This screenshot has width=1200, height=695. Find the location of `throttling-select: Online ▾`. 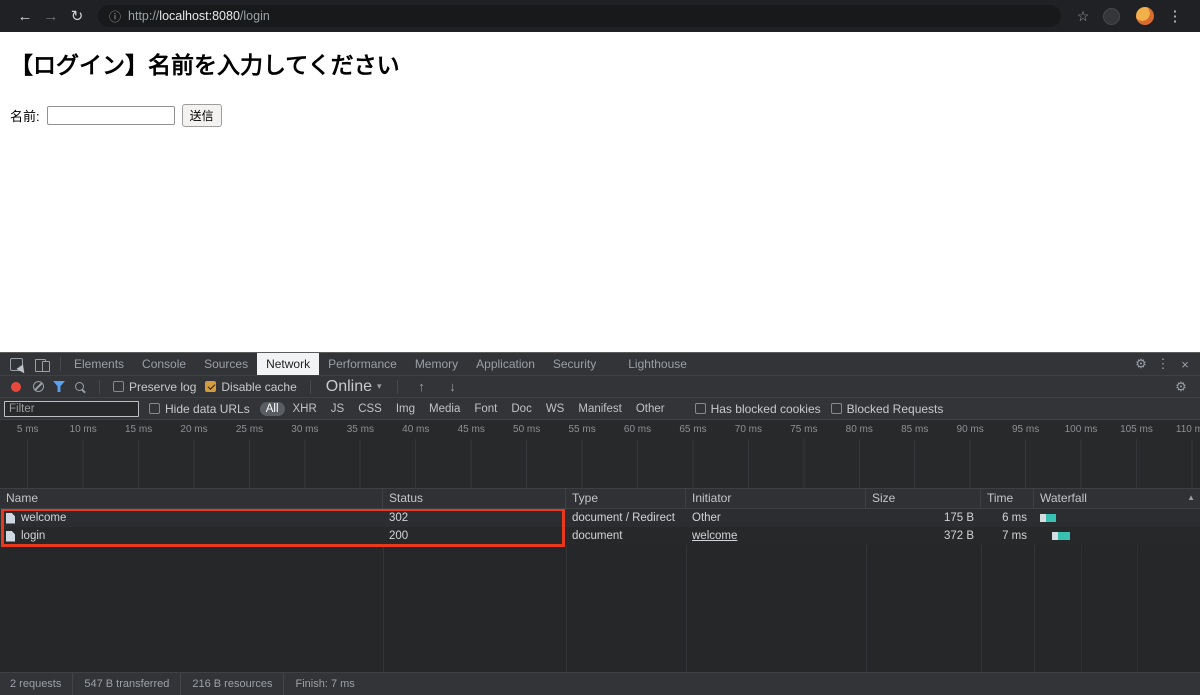

throttling-select: Online ▾ is located at coordinates (354, 387).